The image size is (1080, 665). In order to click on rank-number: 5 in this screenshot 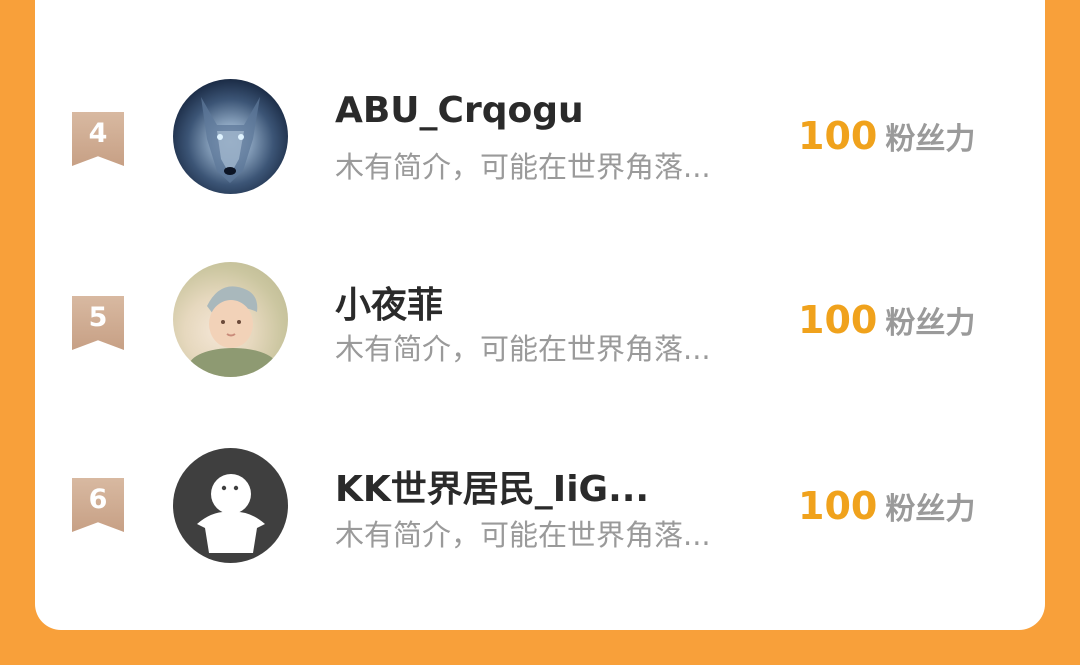, I will do `click(98, 317)`.